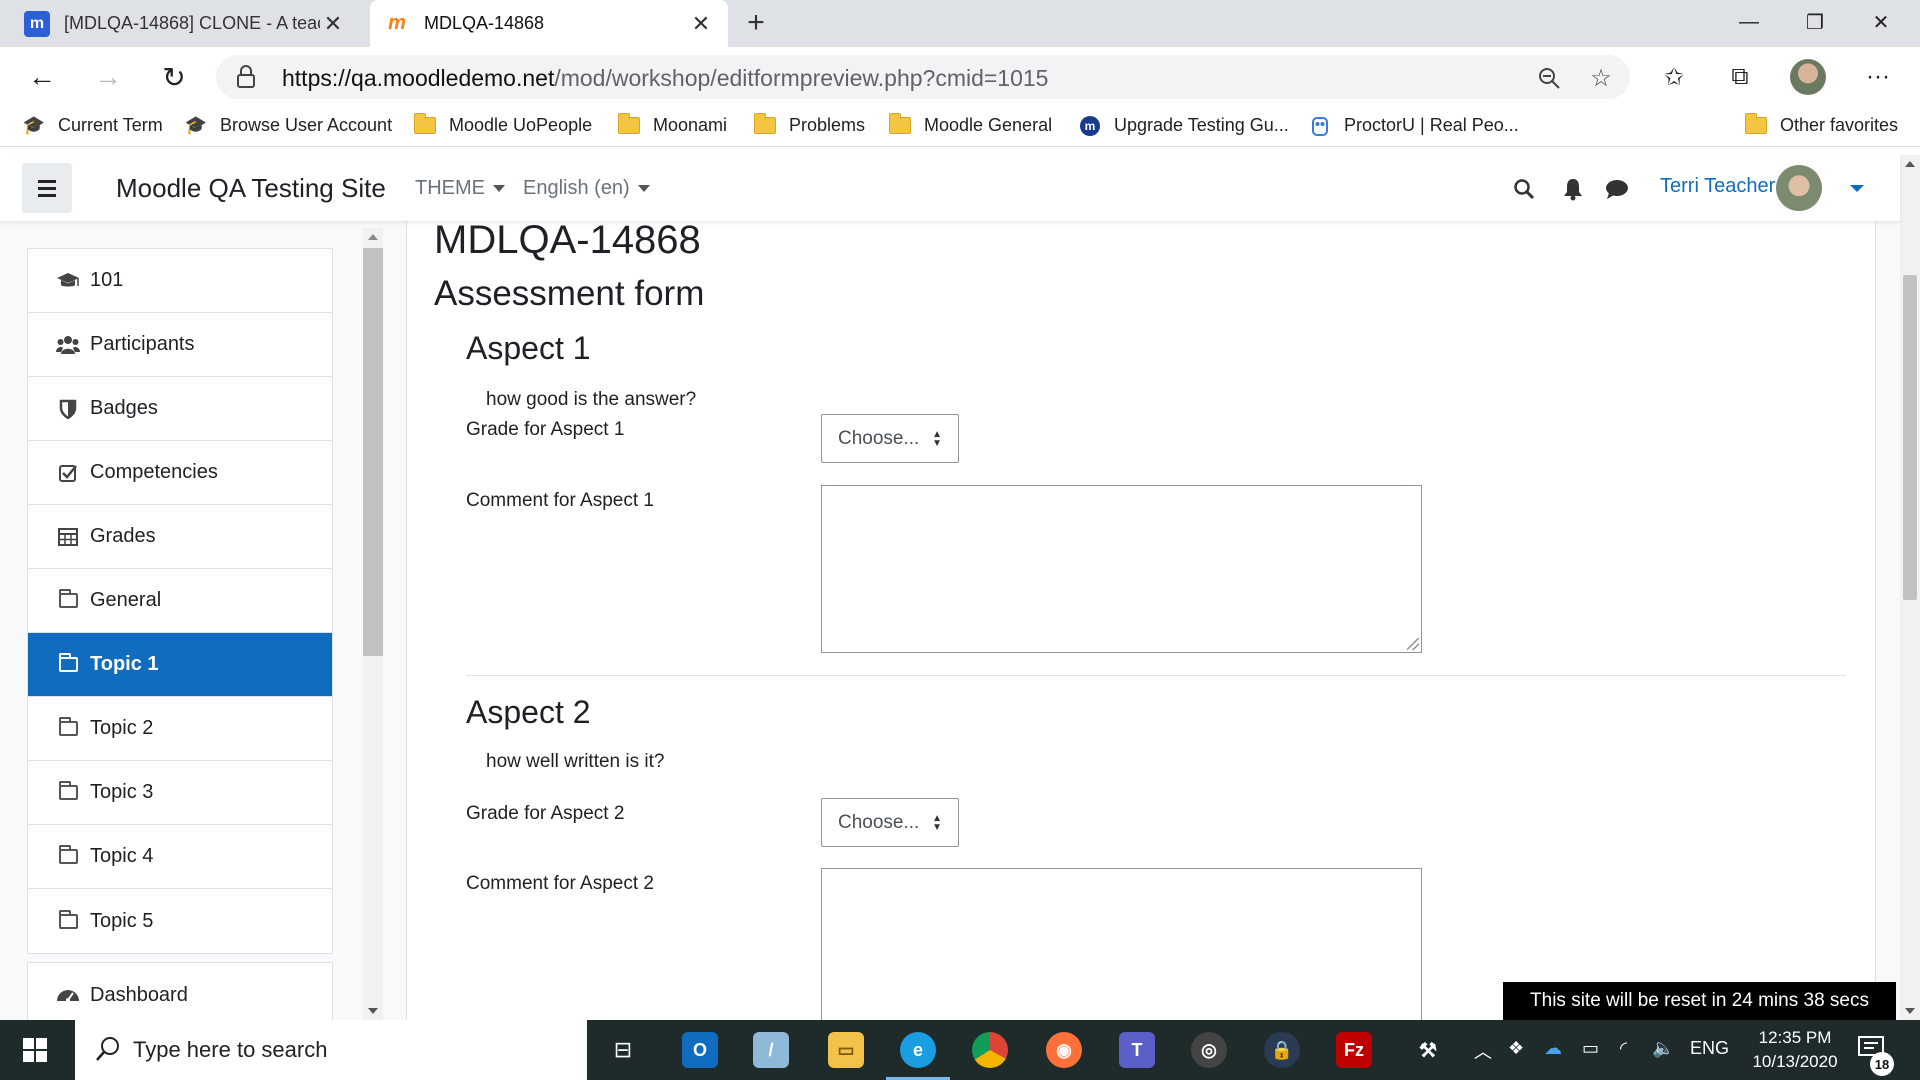 Image resolution: width=1920 pixels, height=1080 pixels. What do you see at coordinates (1209, 1050) in the screenshot?
I see `media-player-icon: ◎` at bounding box center [1209, 1050].